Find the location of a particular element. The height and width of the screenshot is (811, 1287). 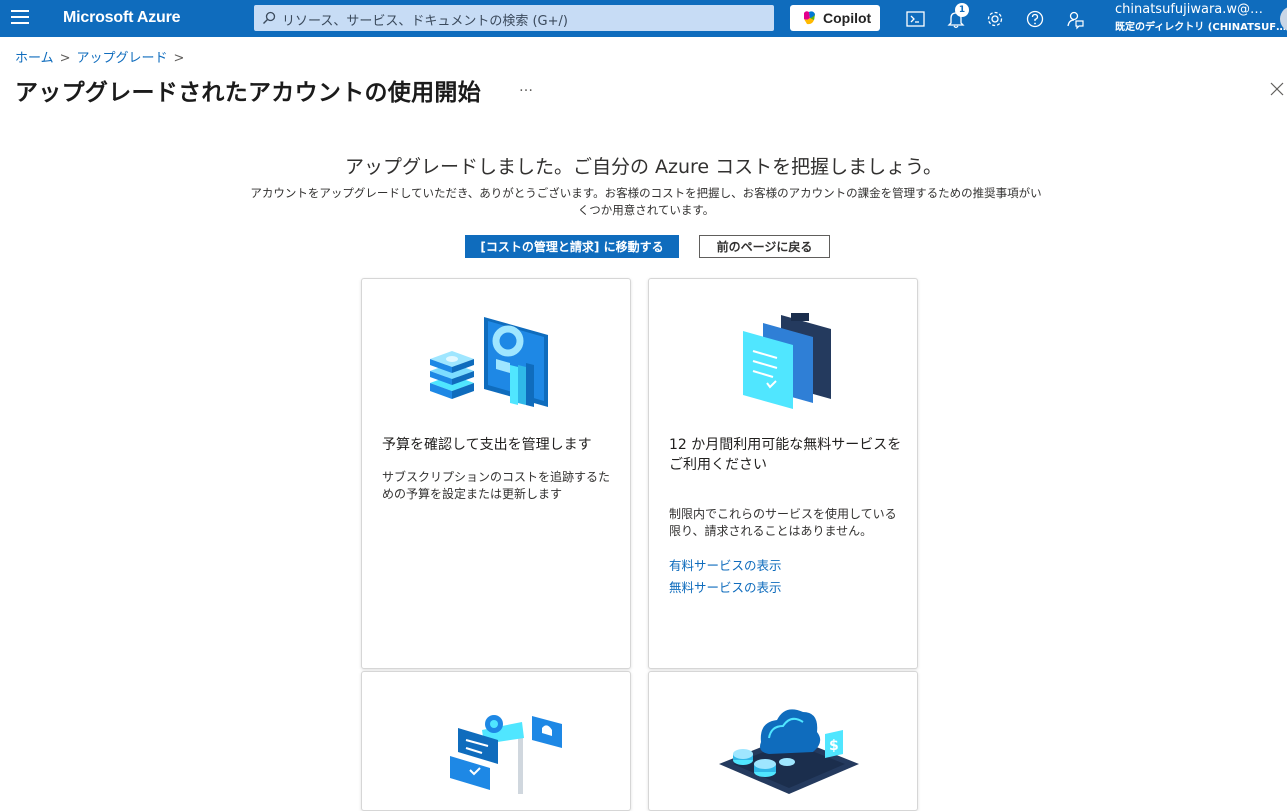

copilot-label: Copilot is located at coordinates (847, 18).